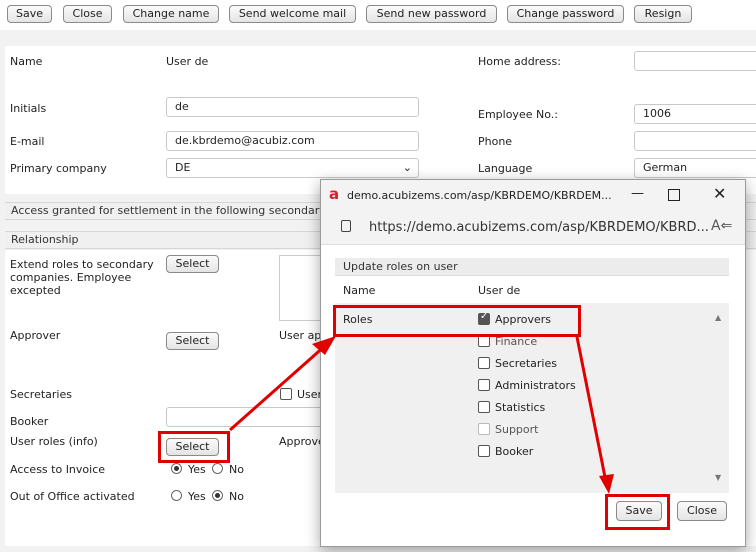 The image size is (756, 552). What do you see at coordinates (718, 317) in the screenshot?
I see `scroll-up-icon: ▲` at bounding box center [718, 317].